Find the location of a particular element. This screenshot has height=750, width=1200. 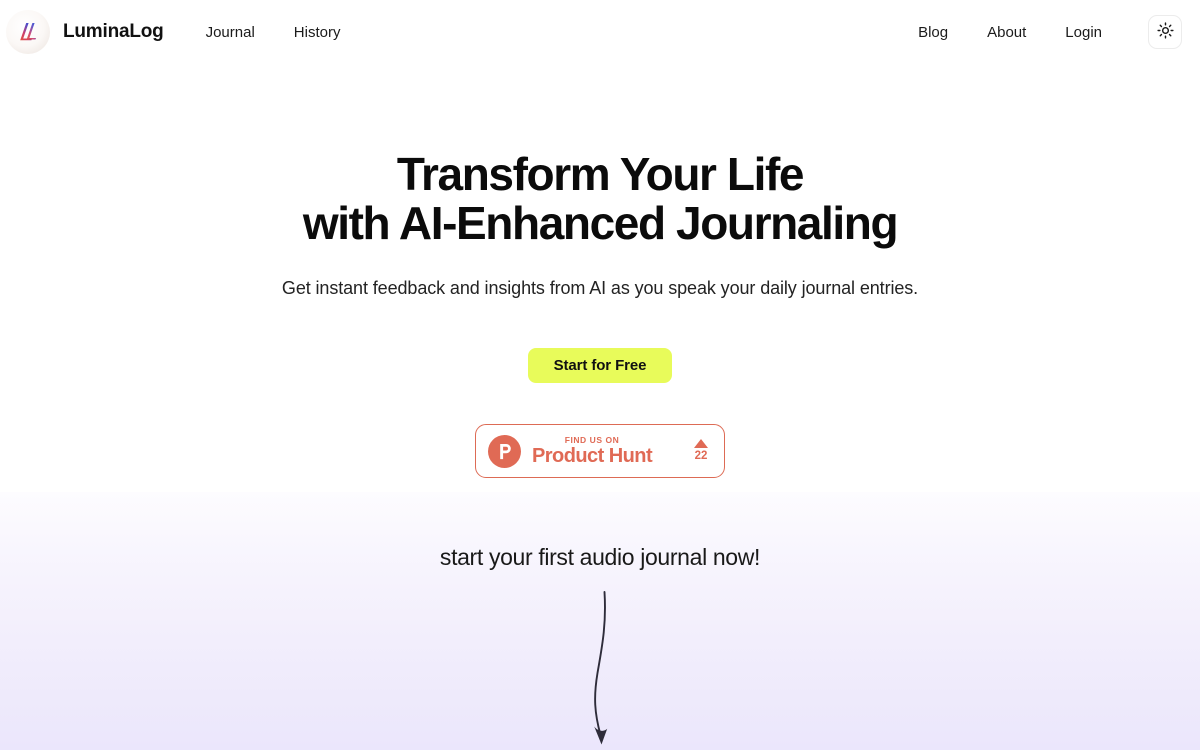

product-hunt-name: Product Hunt is located at coordinates (592, 455).